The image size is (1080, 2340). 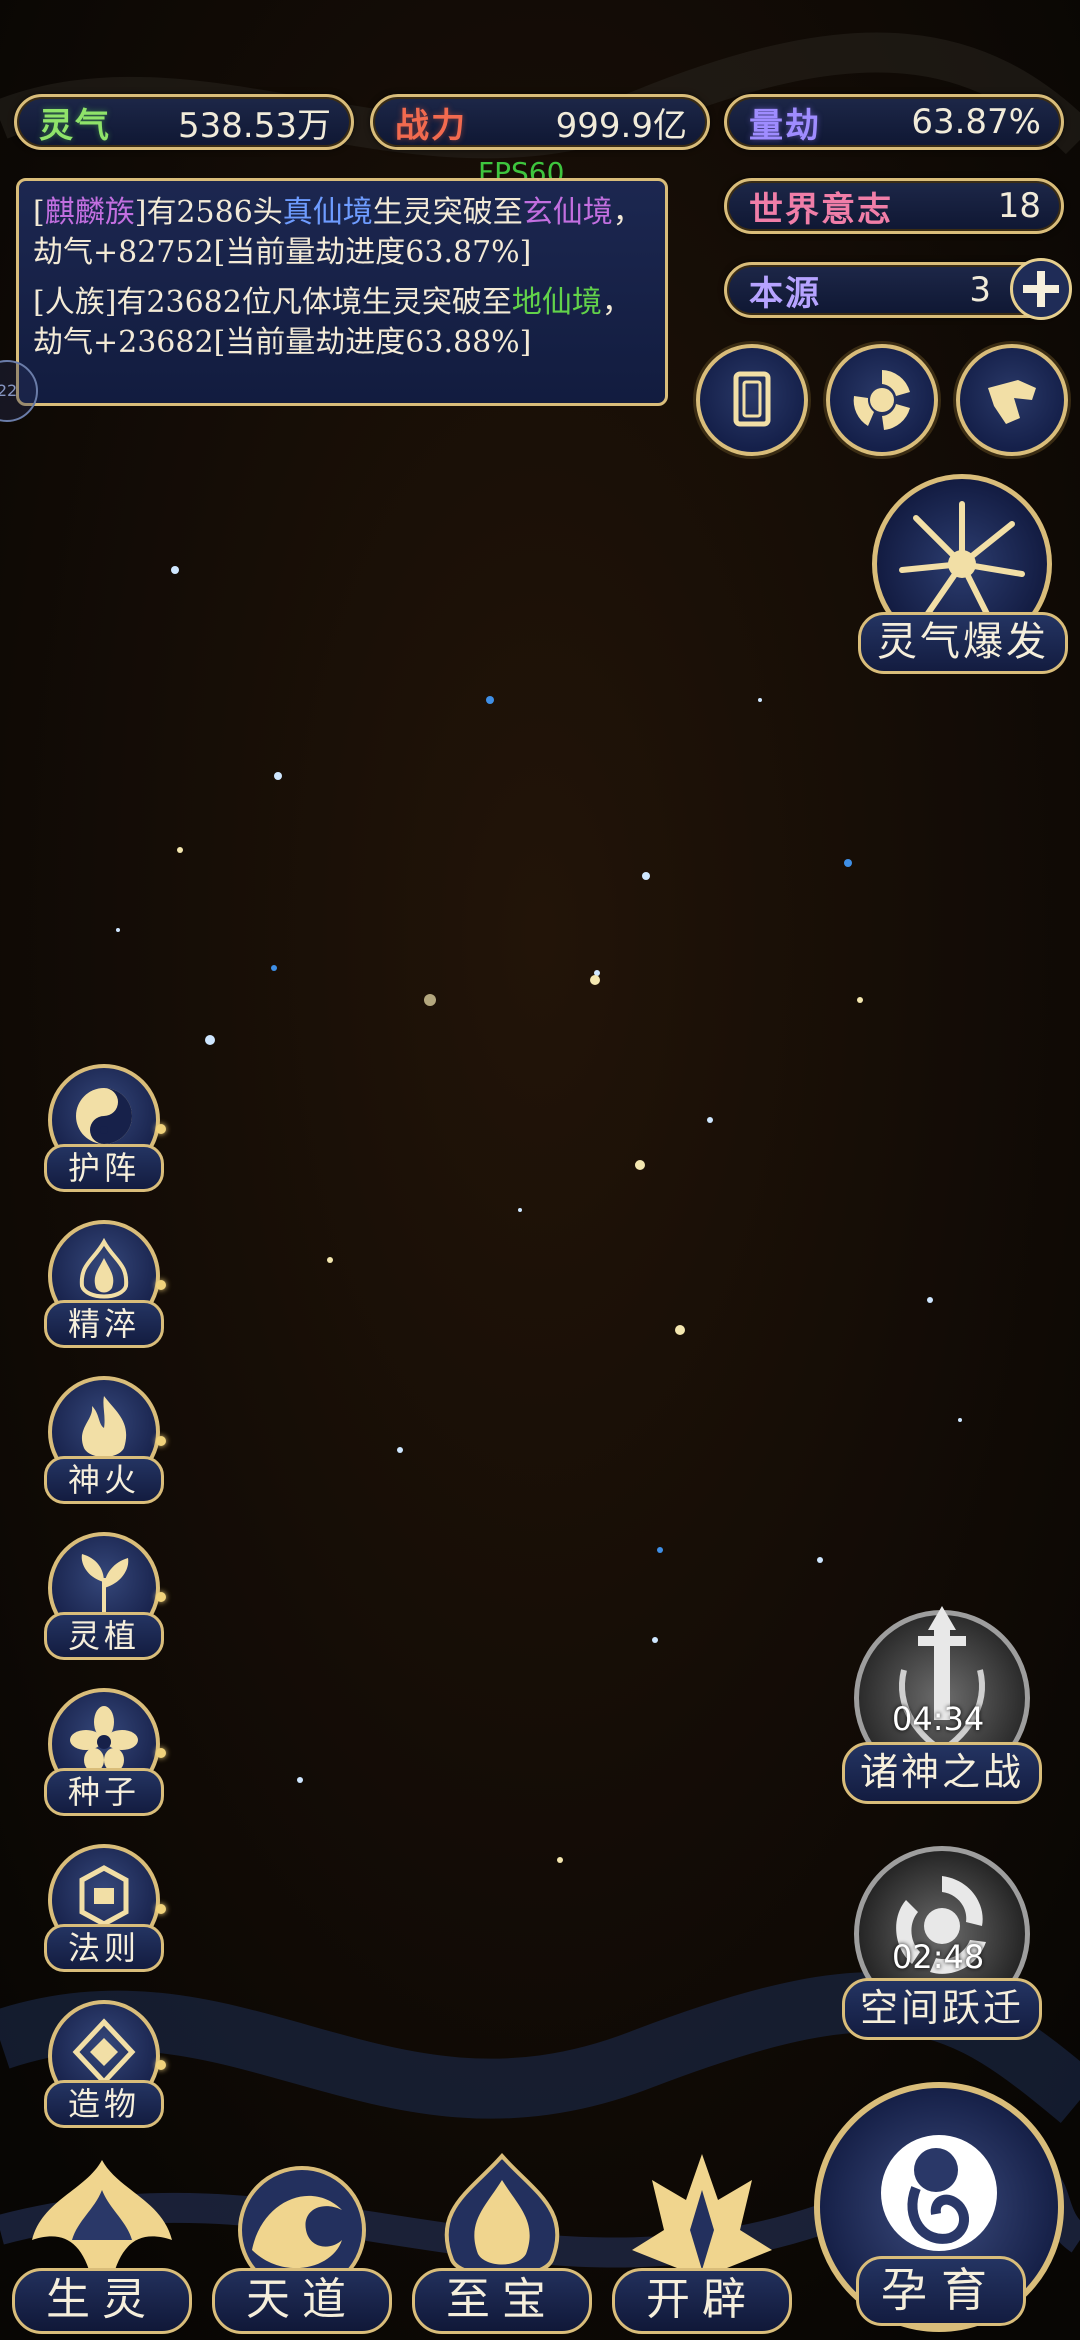 What do you see at coordinates (302, 2301) in the screenshot?
I see `nav-label: 天道` at bounding box center [302, 2301].